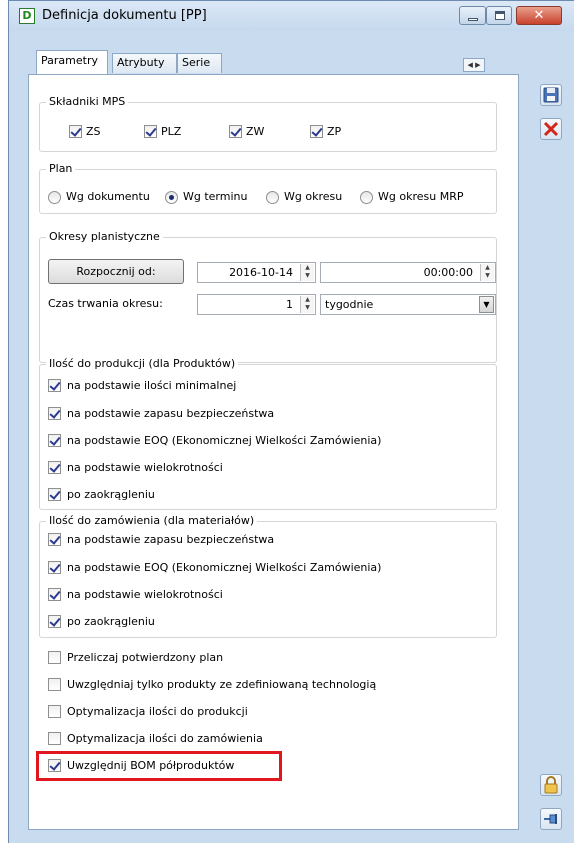 Image resolution: width=574 pixels, height=843 pixels. I want to click on label-plz: PLZ, so click(171, 131).